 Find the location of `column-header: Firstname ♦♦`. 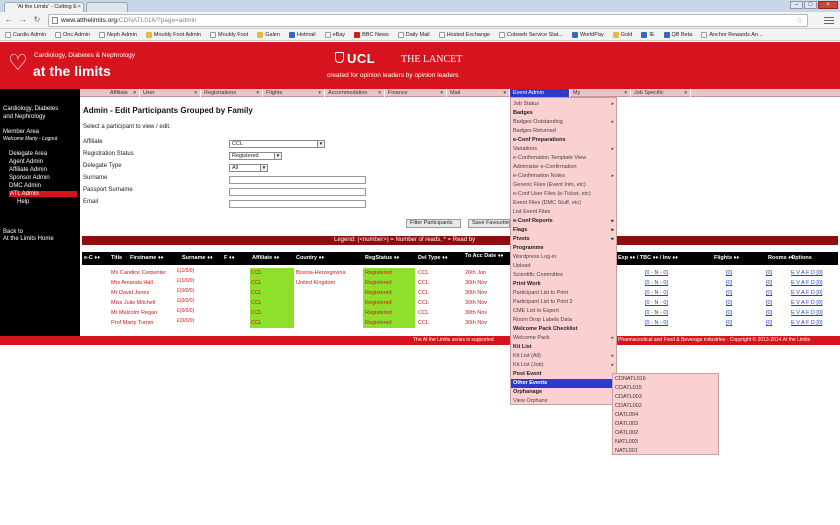

column-header: Firstname ♦♦ is located at coordinates (146, 258).